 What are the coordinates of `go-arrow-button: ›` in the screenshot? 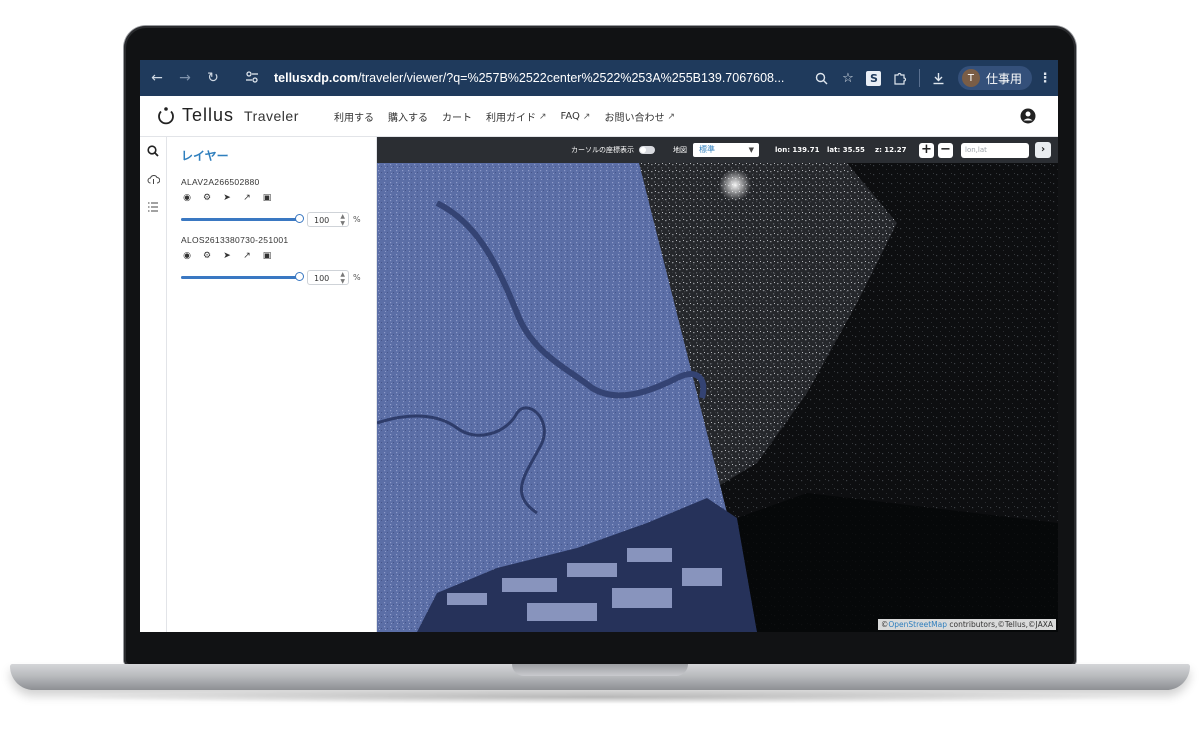 It's located at (1043, 150).